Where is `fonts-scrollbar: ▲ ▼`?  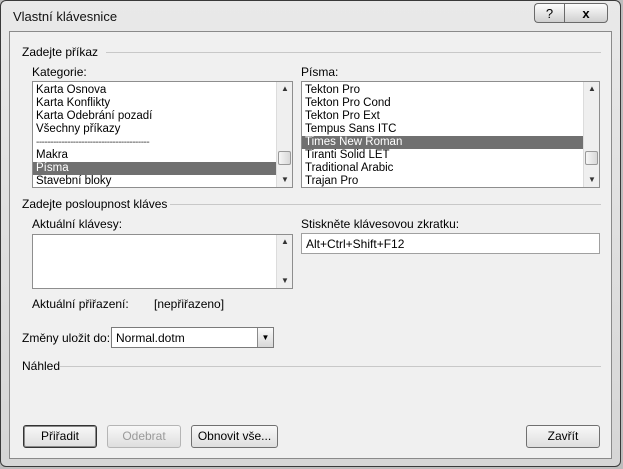 fonts-scrollbar: ▲ ▼ is located at coordinates (591, 134).